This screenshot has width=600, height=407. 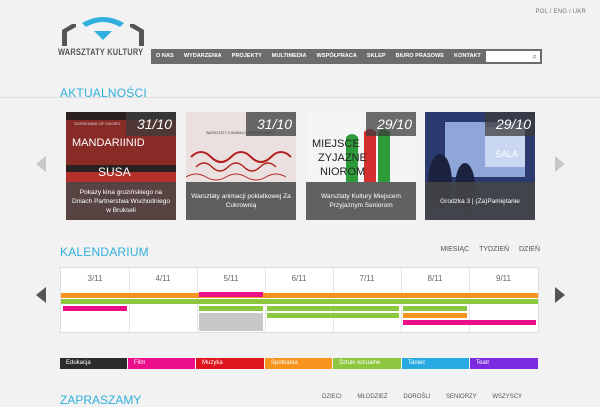 I want to click on calendar-day-label: 3/11, so click(x=95, y=278).